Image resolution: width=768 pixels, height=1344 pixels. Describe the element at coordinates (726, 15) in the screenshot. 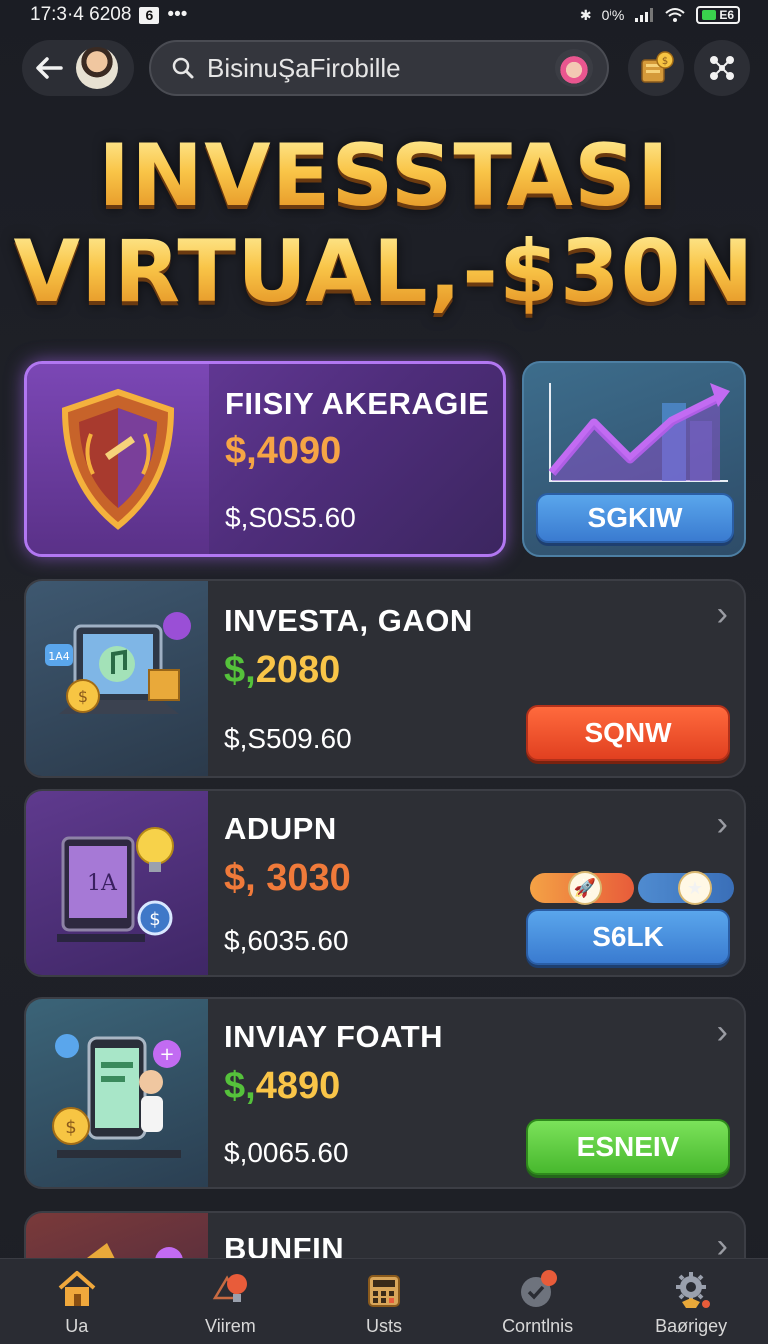

I see `battery-text: E6` at that location.